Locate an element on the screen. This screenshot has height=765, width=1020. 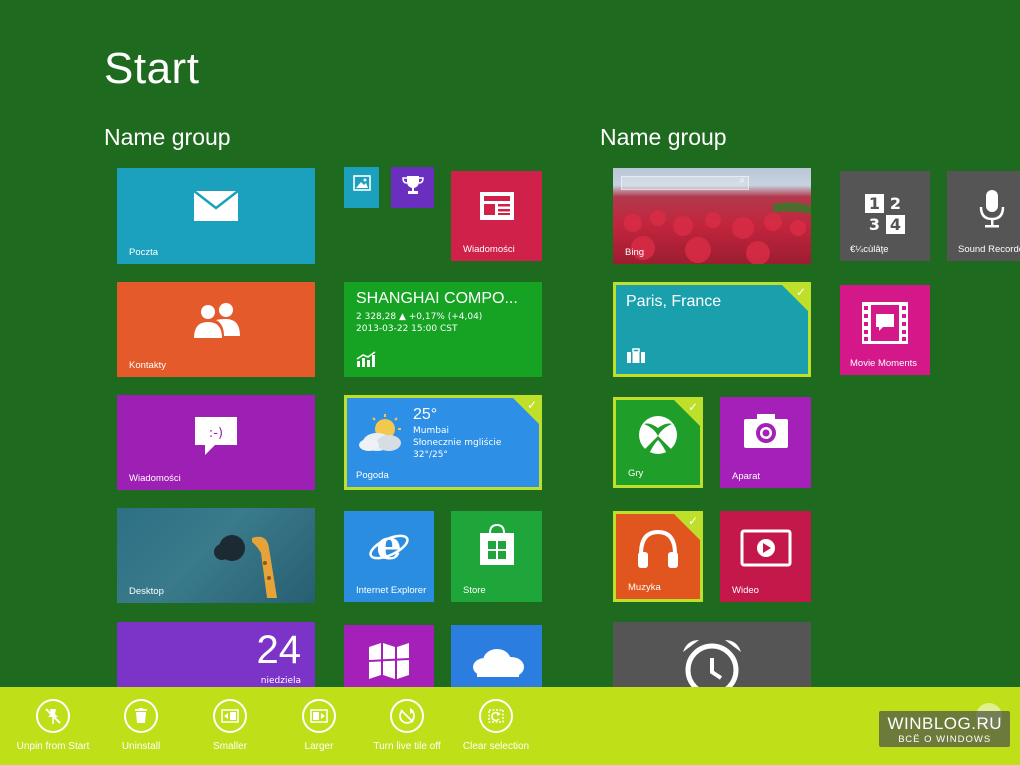
start-title: Start is located at coordinates (152, 68).